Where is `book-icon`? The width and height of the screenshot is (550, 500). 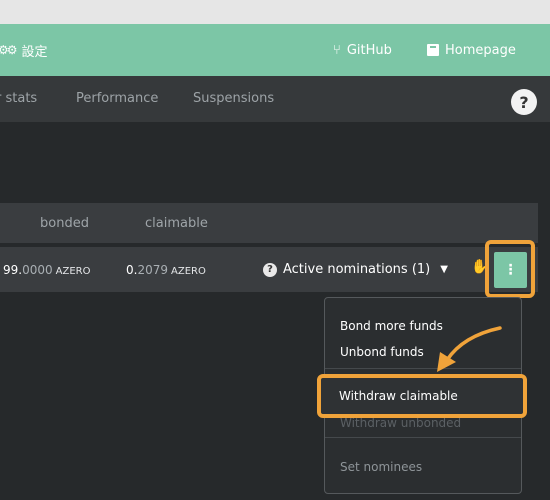 book-icon is located at coordinates (433, 50).